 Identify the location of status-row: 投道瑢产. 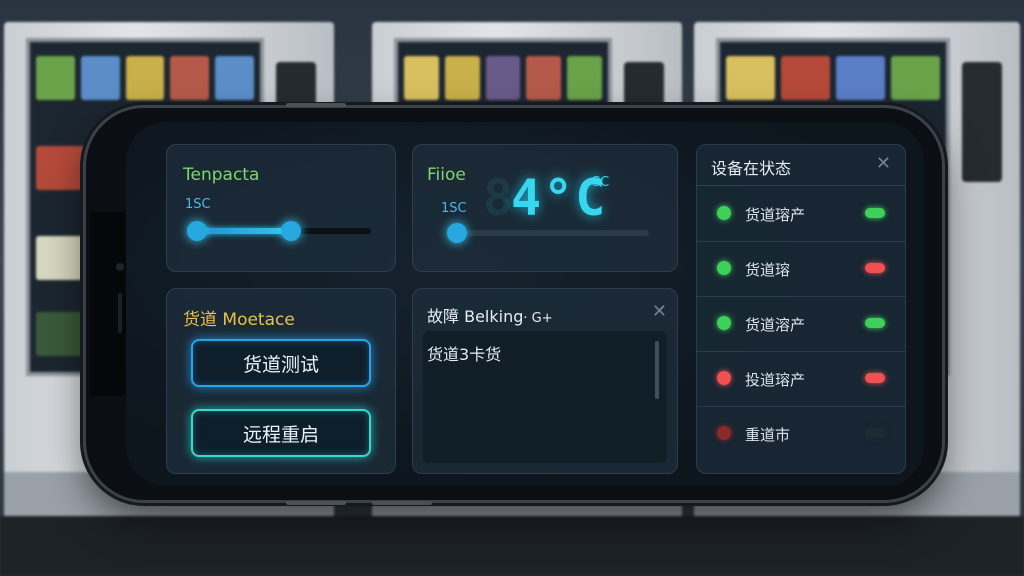
(801, 379).